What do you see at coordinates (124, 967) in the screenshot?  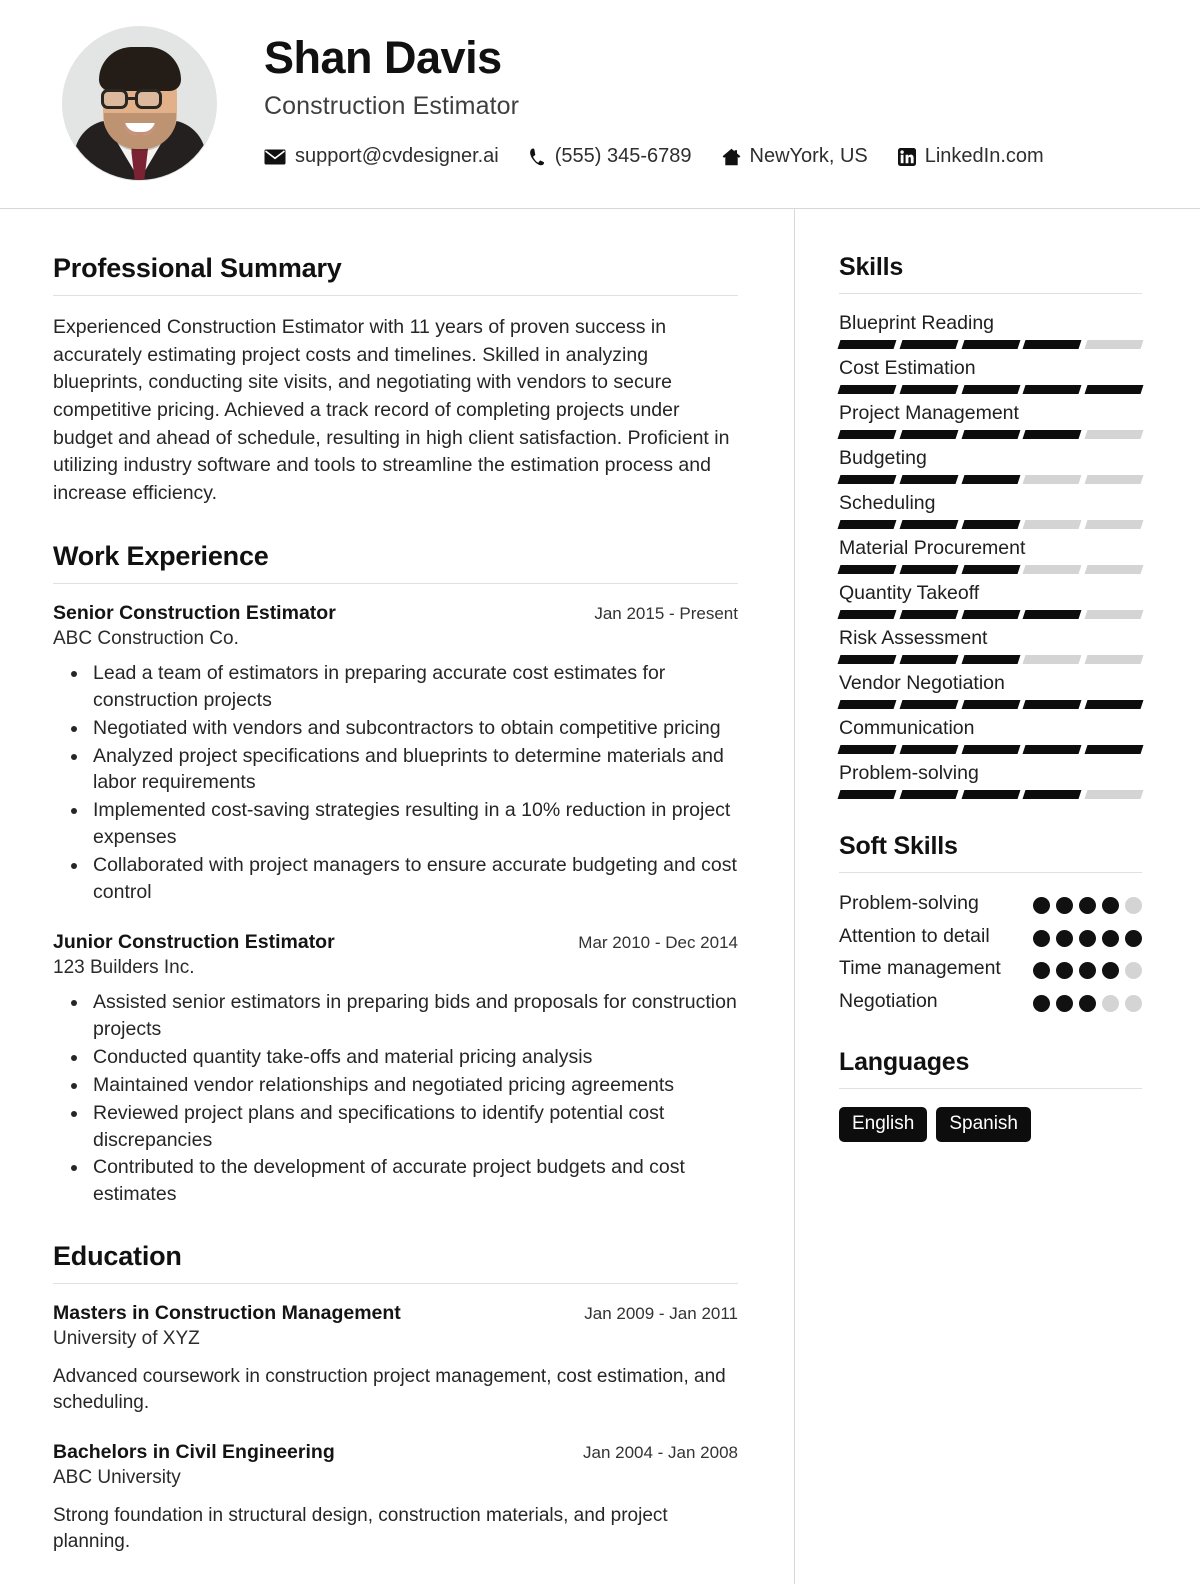 I see `experience-company: 123 Builders Inc.` at bounding box center [124, 967].